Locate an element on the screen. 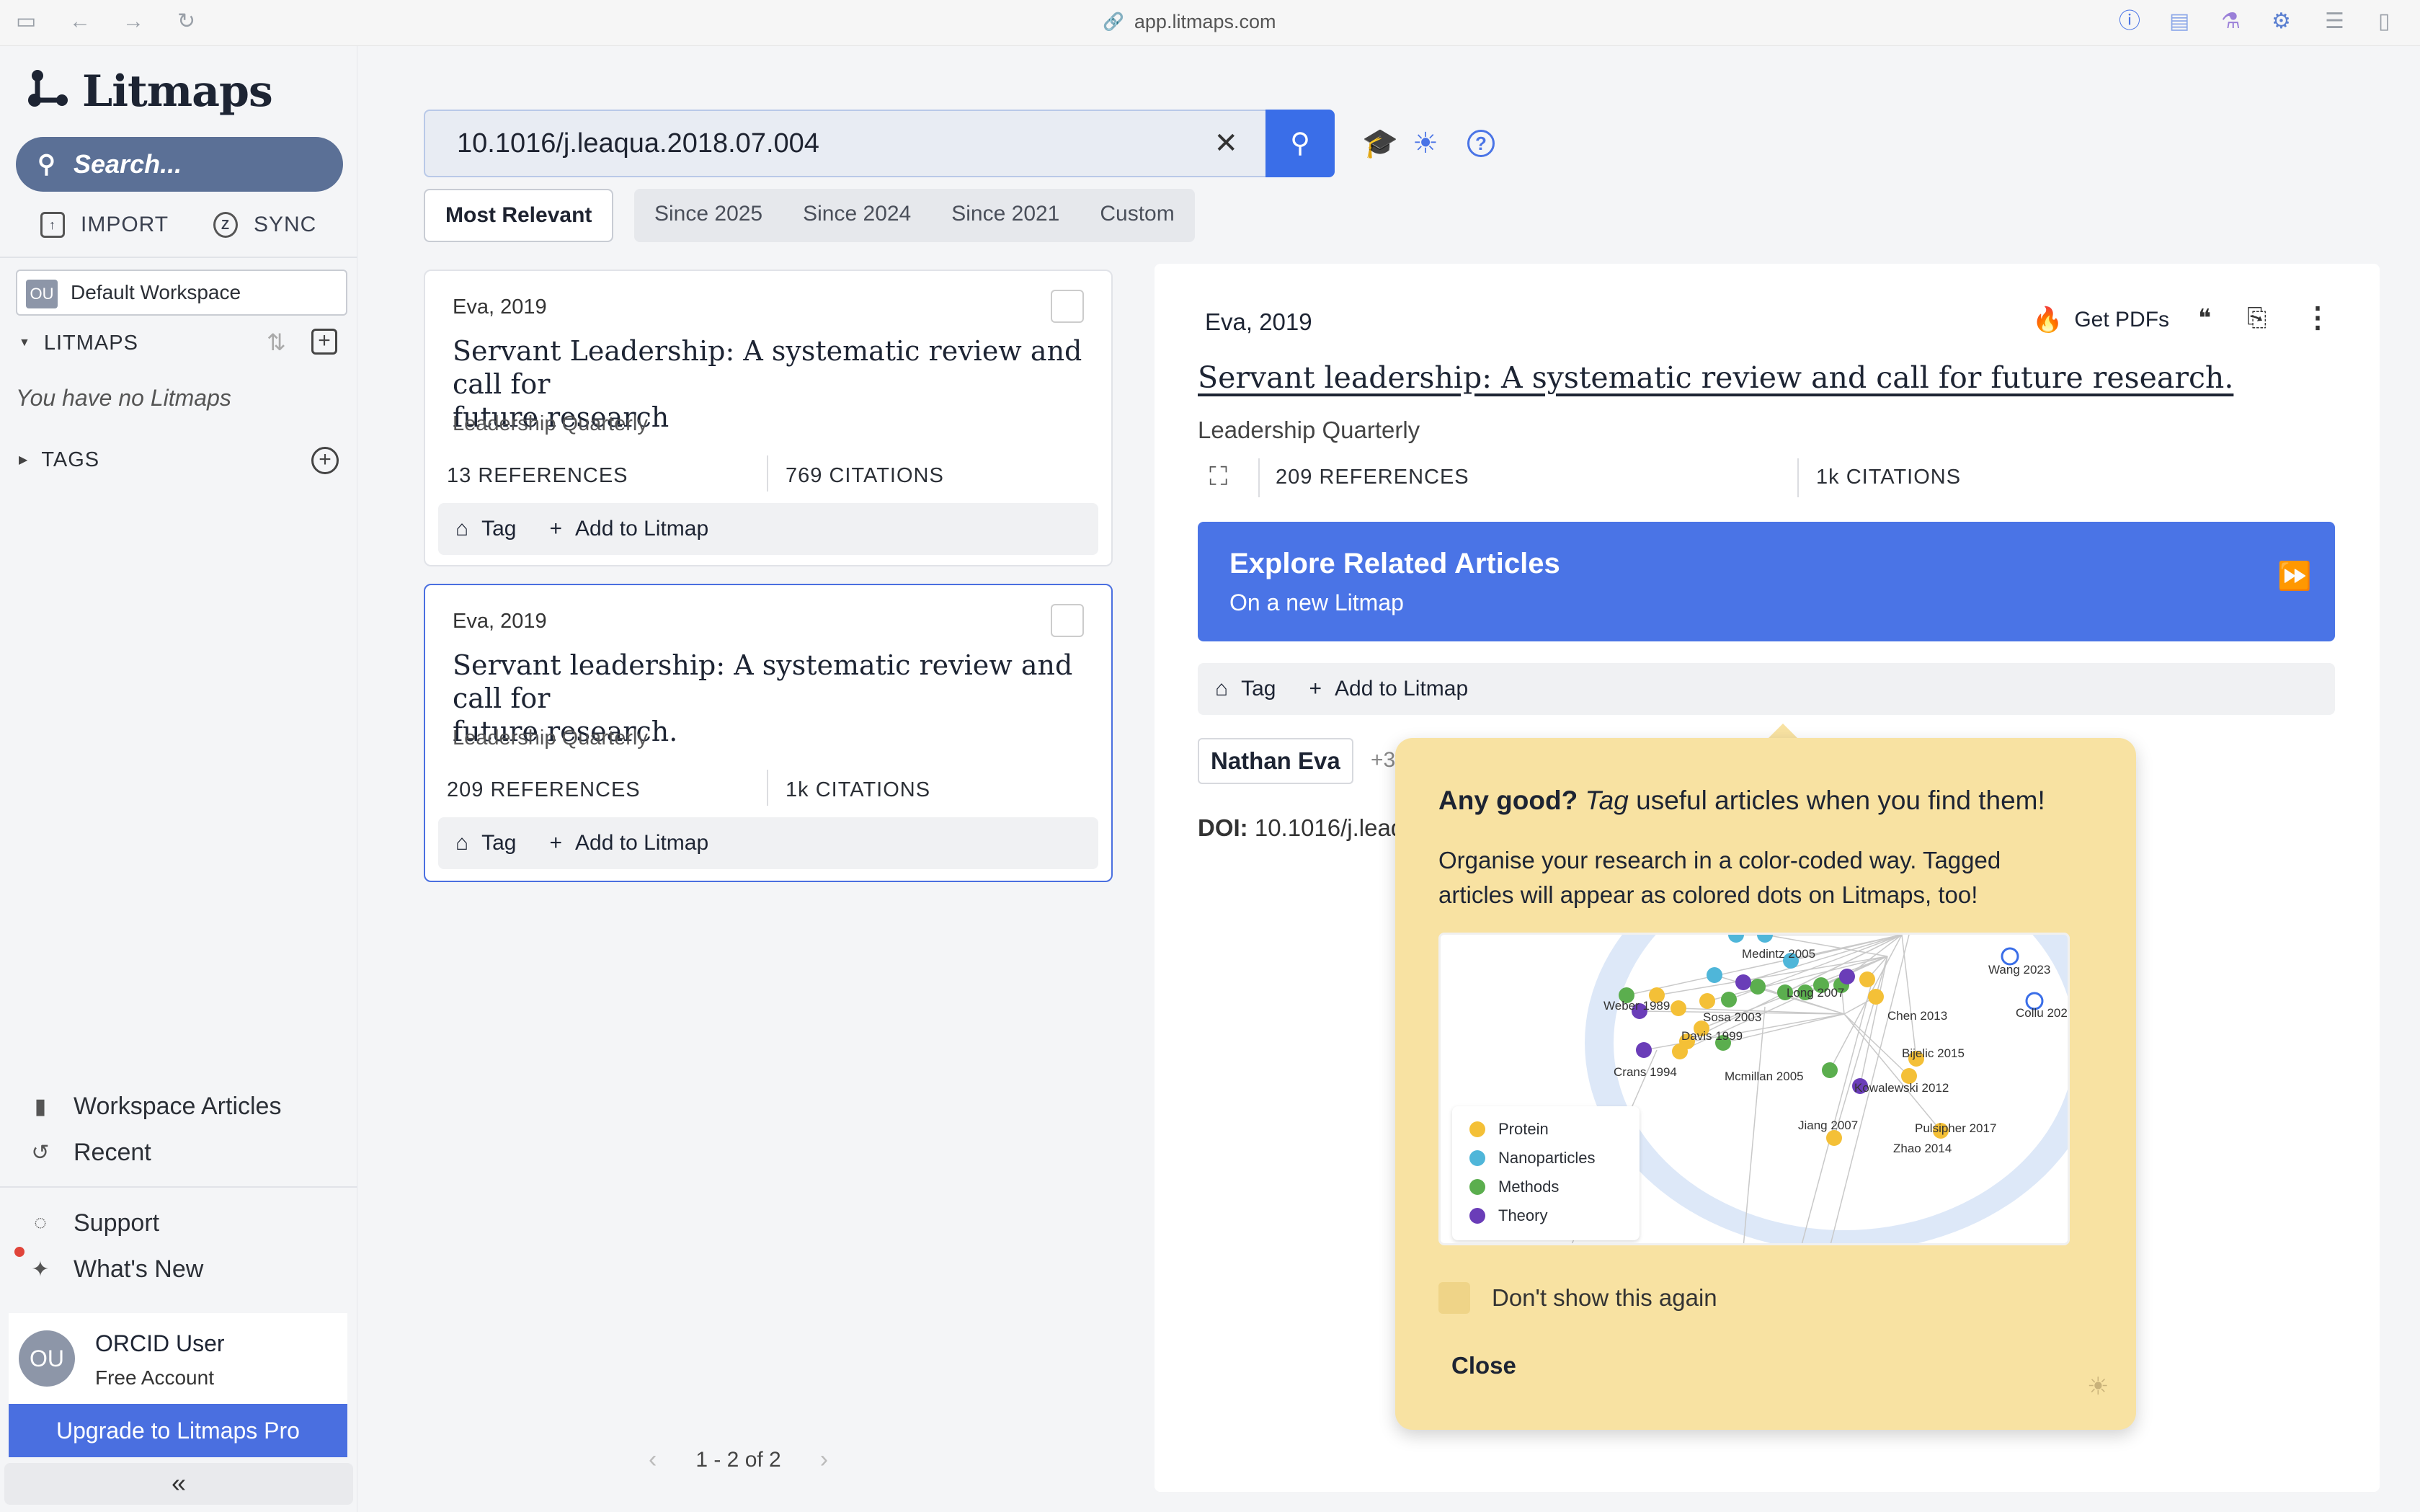 The image size is (2420, 1512). zotero-sync-icon: Z is located at coordinates (225, 225).